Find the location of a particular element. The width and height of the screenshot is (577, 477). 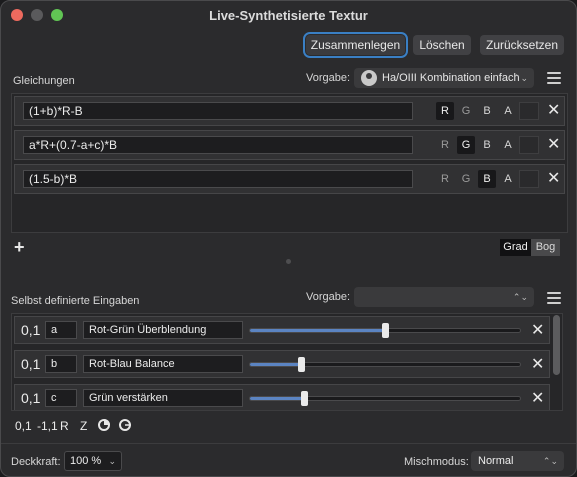

window-title: Live-Synthetisierte Textur is located at coordinates (288, 15).